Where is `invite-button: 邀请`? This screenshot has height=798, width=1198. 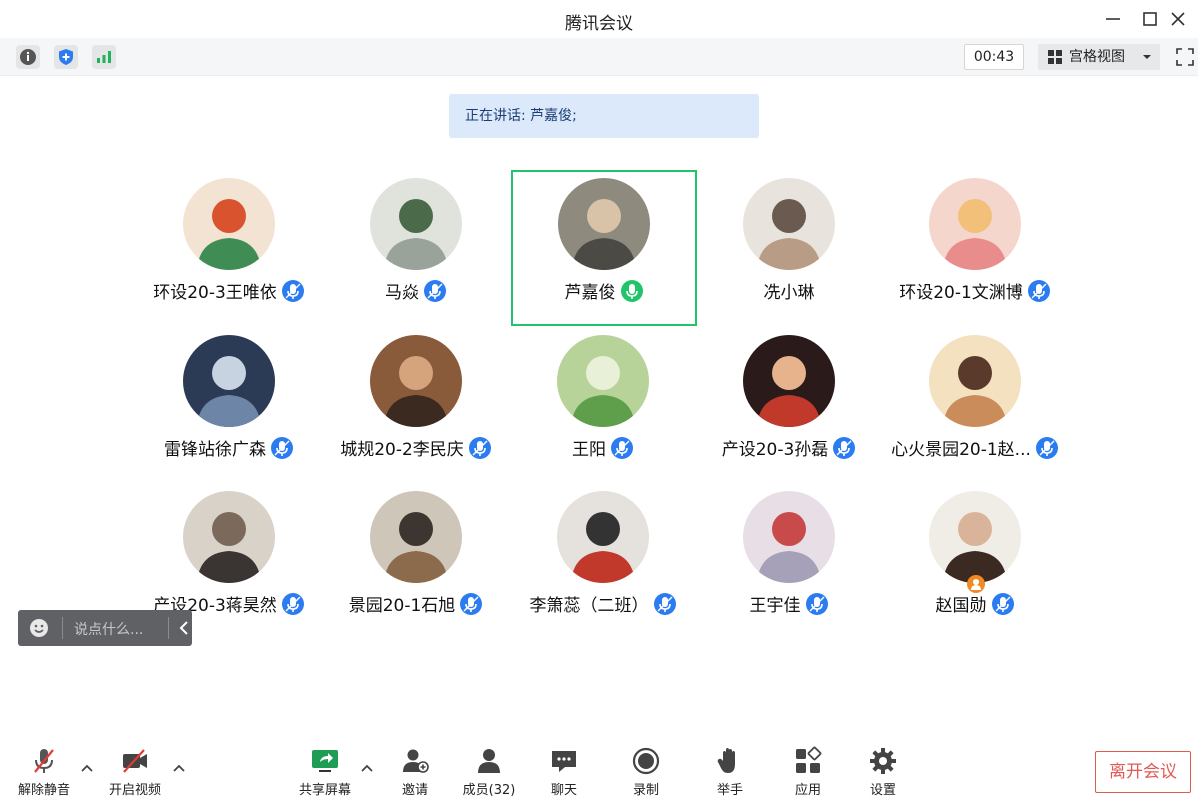
invite-button: 邀请 is located at coordinates (415, 769).